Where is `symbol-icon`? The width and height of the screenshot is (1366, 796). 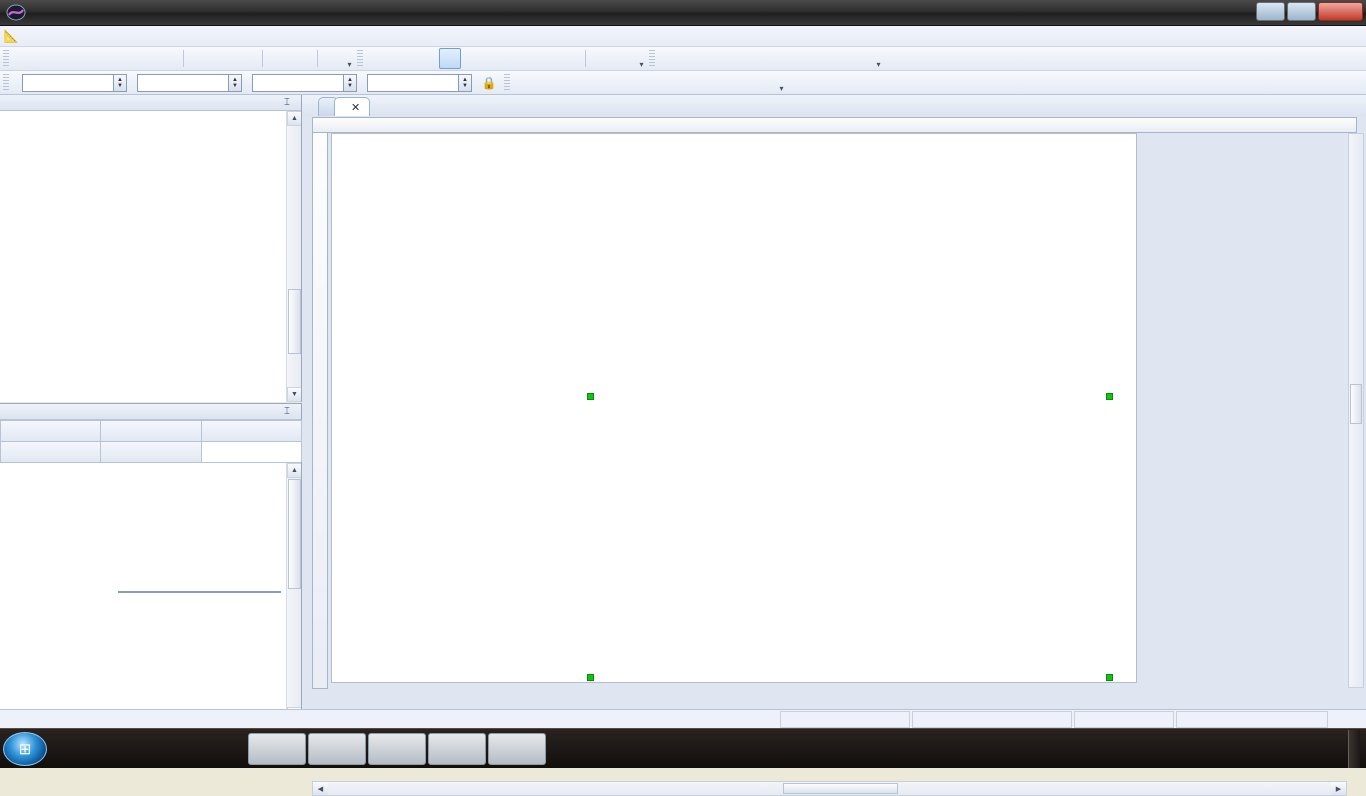 symbol-icon is located at coordinates (742, 58).